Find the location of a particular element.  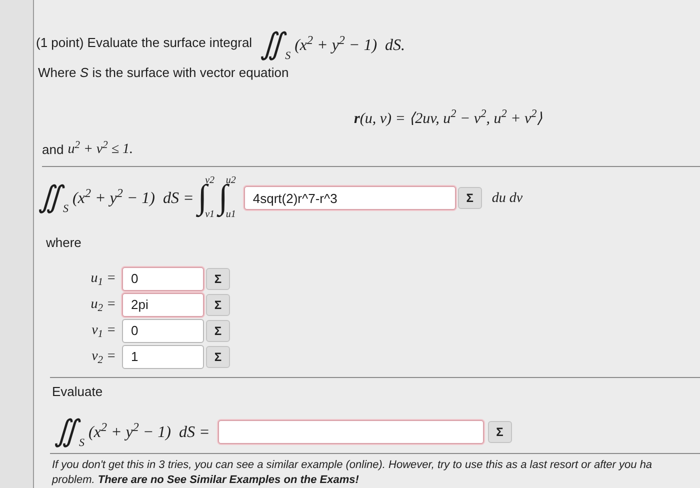

hint-text: If you don't get this in 3 tries, you can see a similar example (online). However, try to use this as a last resort or after you ha is located at coordinates (353, 465).